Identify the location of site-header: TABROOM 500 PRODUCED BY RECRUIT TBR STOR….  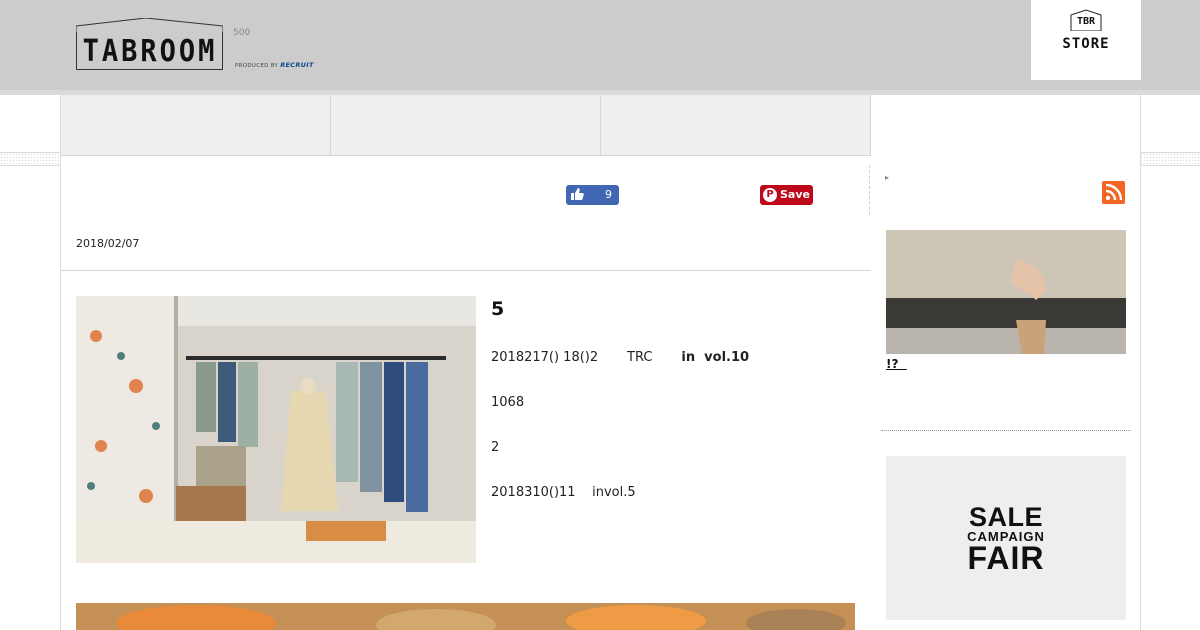
(600, 45).